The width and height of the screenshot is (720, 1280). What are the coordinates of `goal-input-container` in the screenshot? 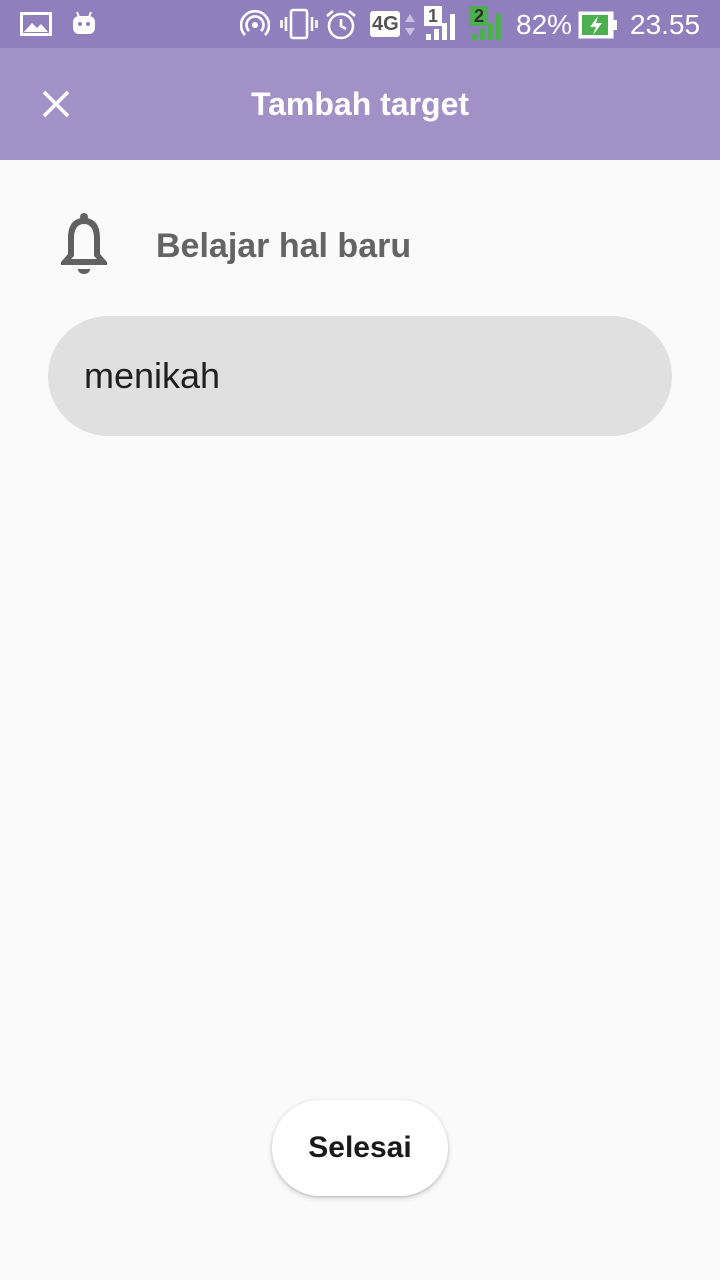 It's located at (360, 376).